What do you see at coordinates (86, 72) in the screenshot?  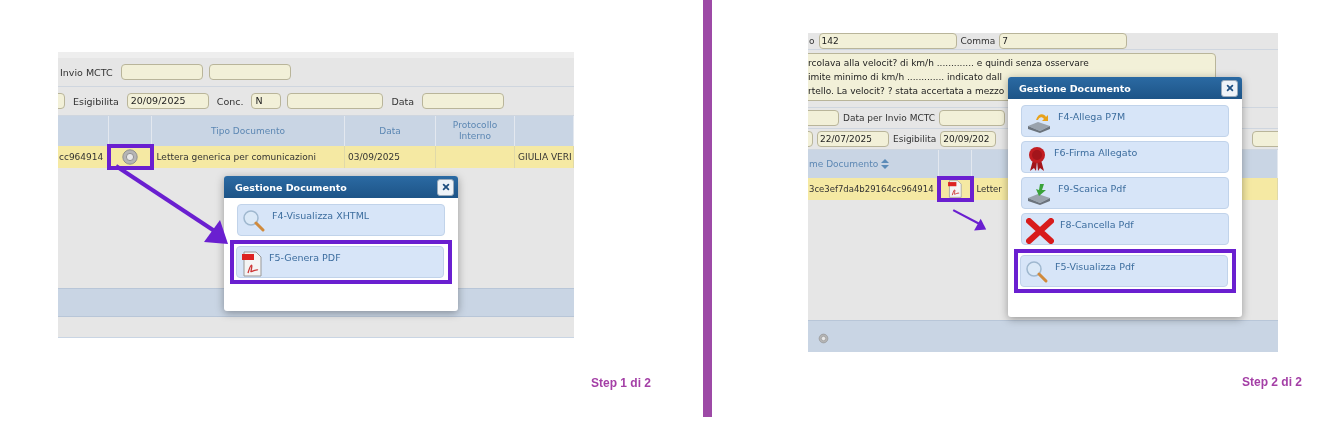 I see `field-label: Invio MCTC` at bounding box center [86, 72].